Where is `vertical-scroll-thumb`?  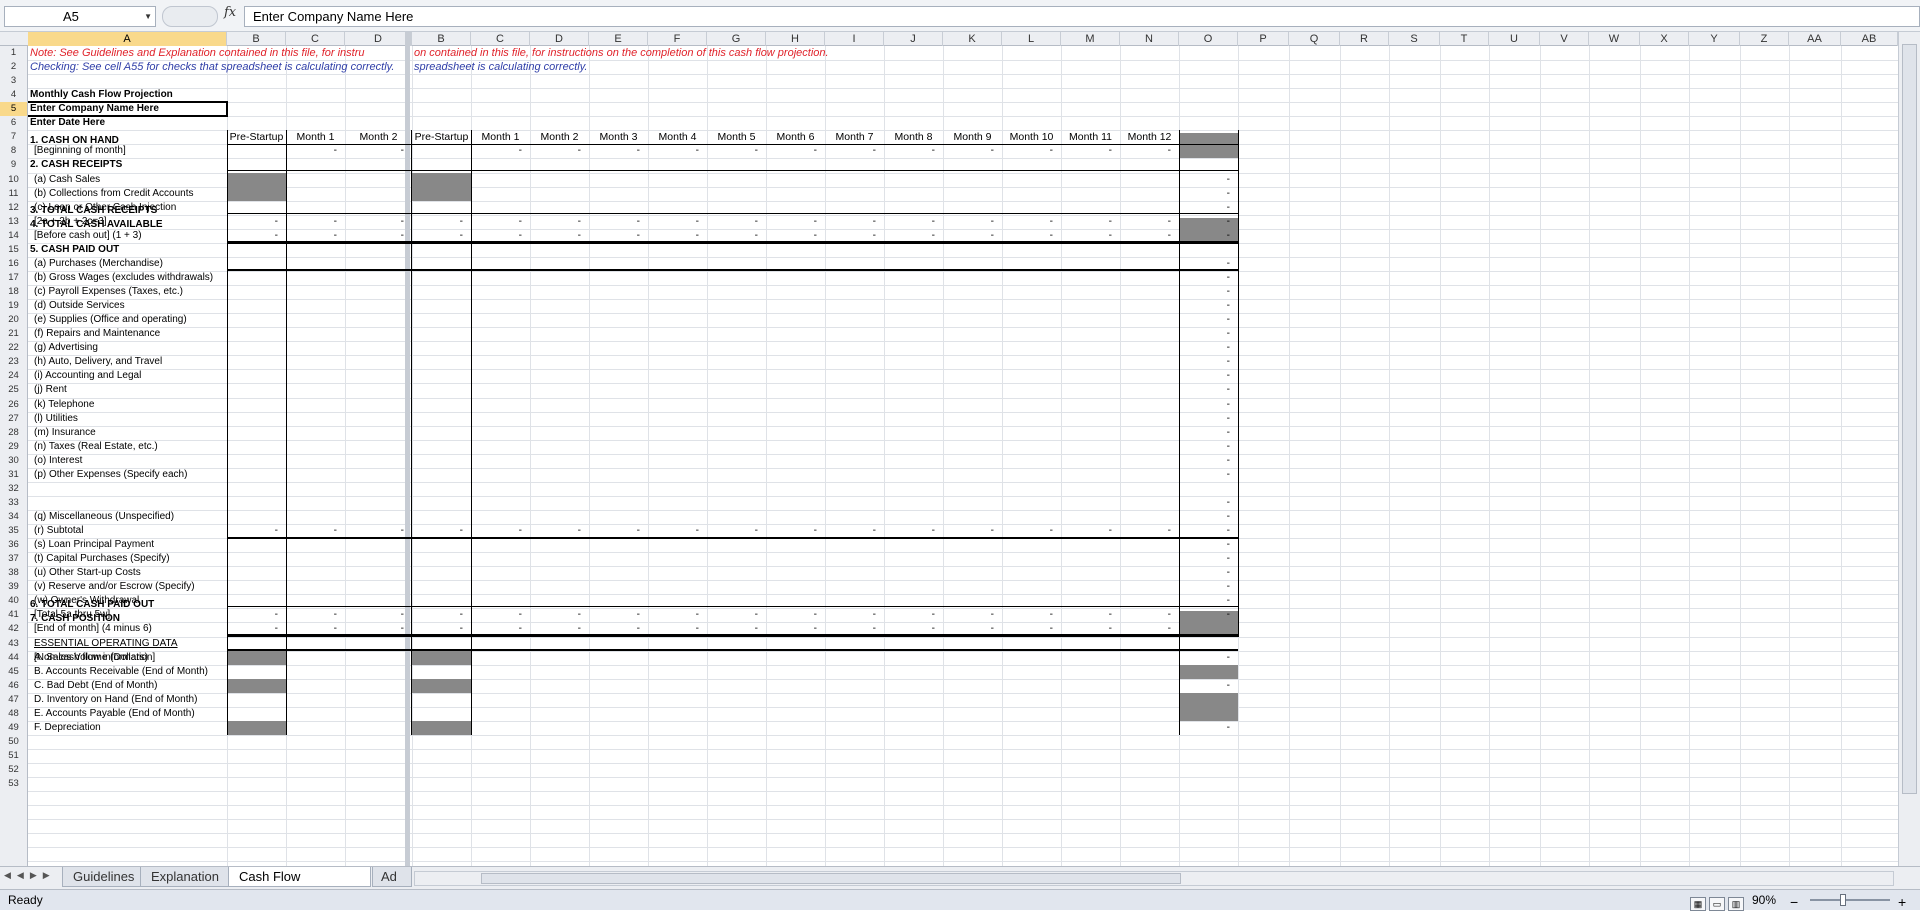 vertical-scroll-thumb is located at coordinates (1909, 419).